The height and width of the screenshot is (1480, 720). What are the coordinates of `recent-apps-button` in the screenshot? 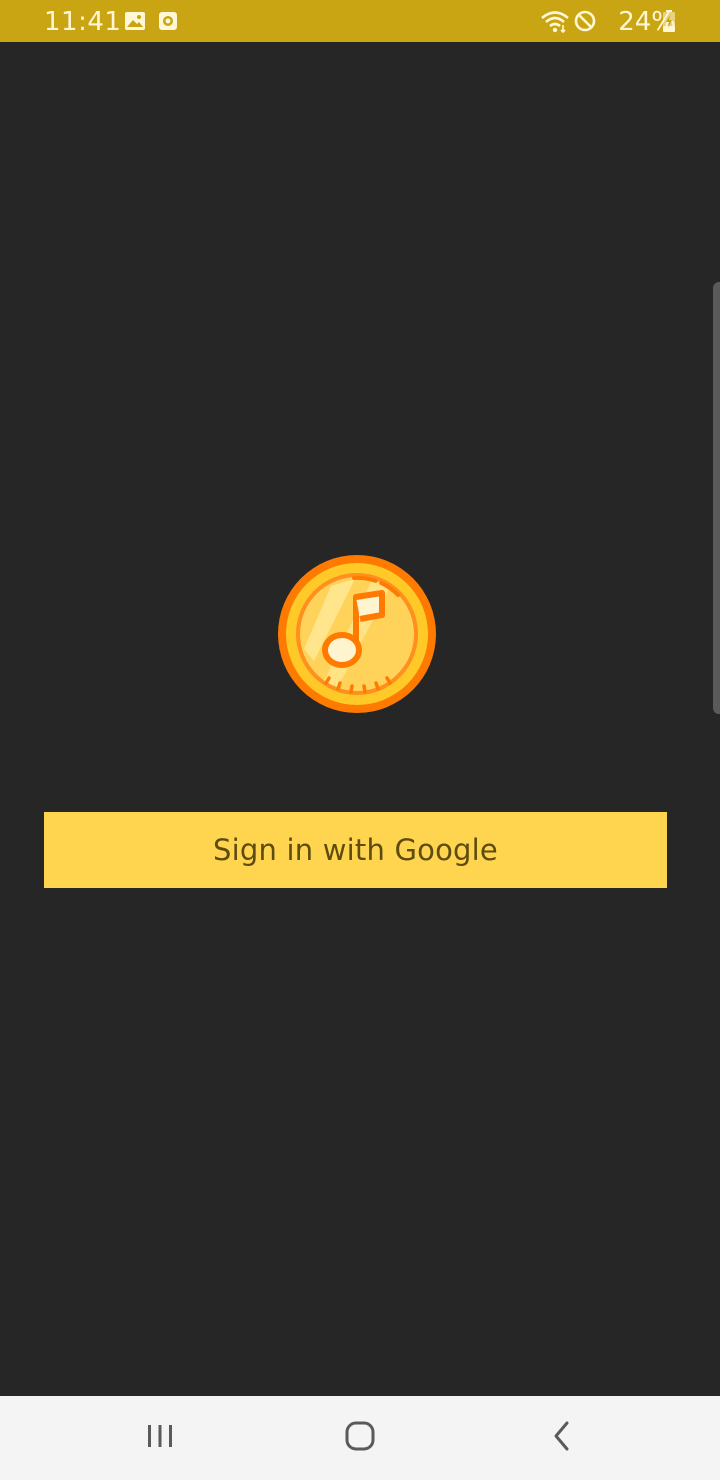 It's located at (160, 1438).